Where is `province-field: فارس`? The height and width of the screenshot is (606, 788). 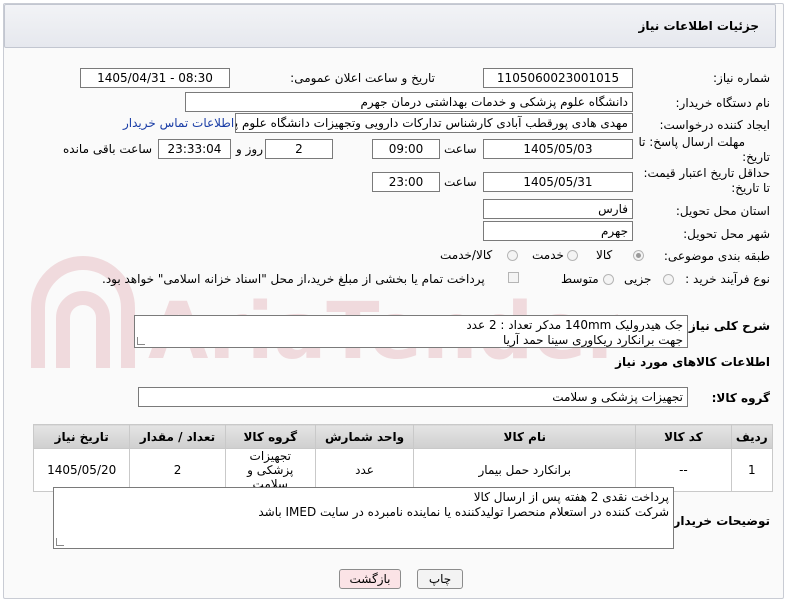
province-field: فارس is located at coordinates (558, 209).